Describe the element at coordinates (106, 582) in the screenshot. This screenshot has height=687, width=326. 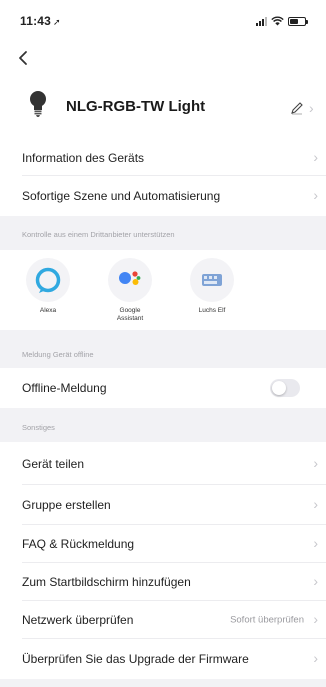
I see `menu-item-label: Zum Startbildschirm hinzufügen` at that location.